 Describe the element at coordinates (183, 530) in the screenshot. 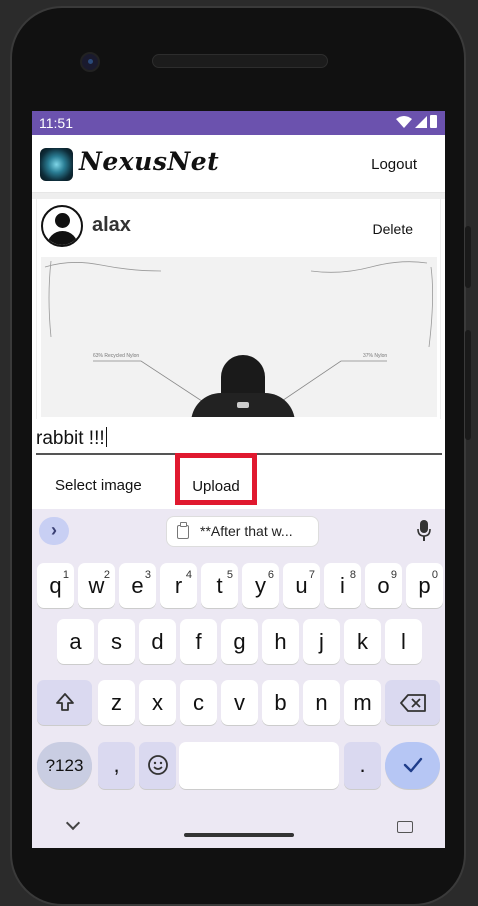

I see `clipboard-icon` at that location.